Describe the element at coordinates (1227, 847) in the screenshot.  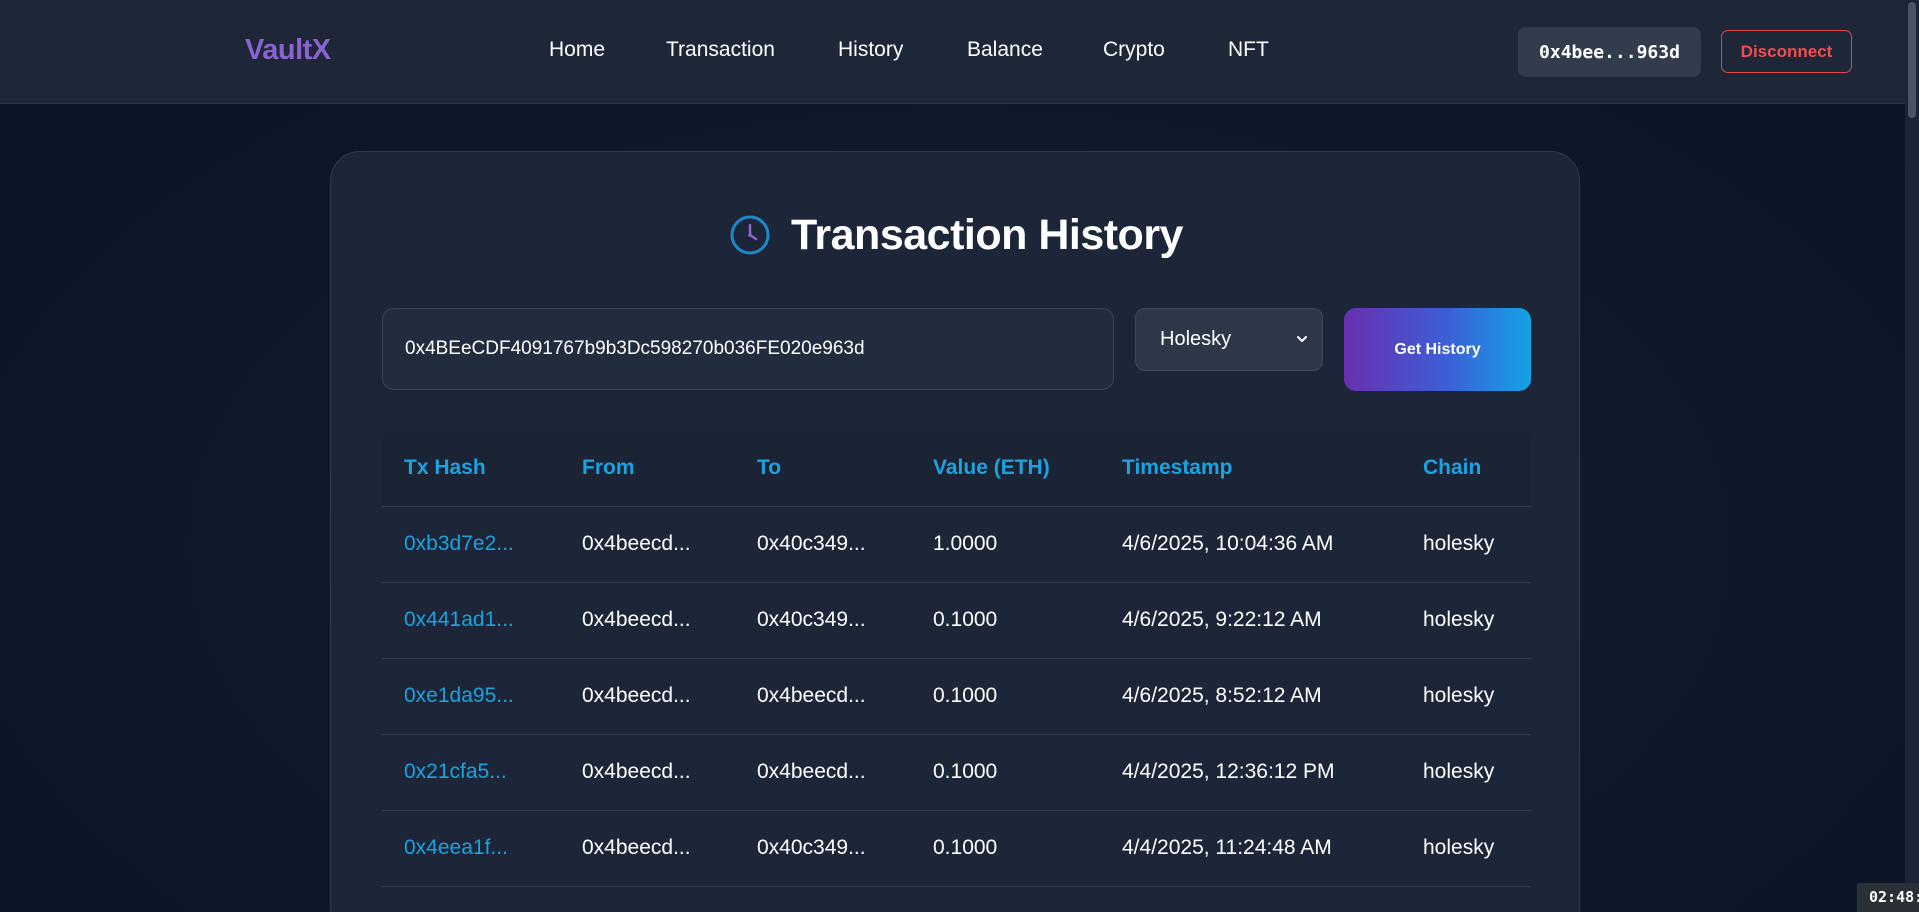
I see `tx-timestamp: 4/4/2025, 11:24:48 AM` at that location.